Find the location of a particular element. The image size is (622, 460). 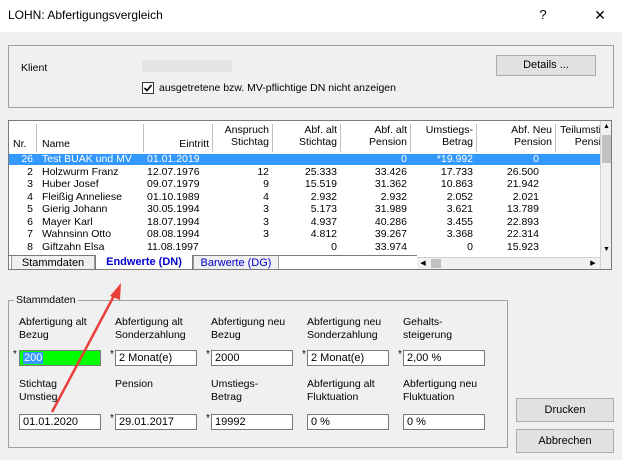

abf-neu-bezug-label-line2: Bezug is located at coordinates (226, 335).